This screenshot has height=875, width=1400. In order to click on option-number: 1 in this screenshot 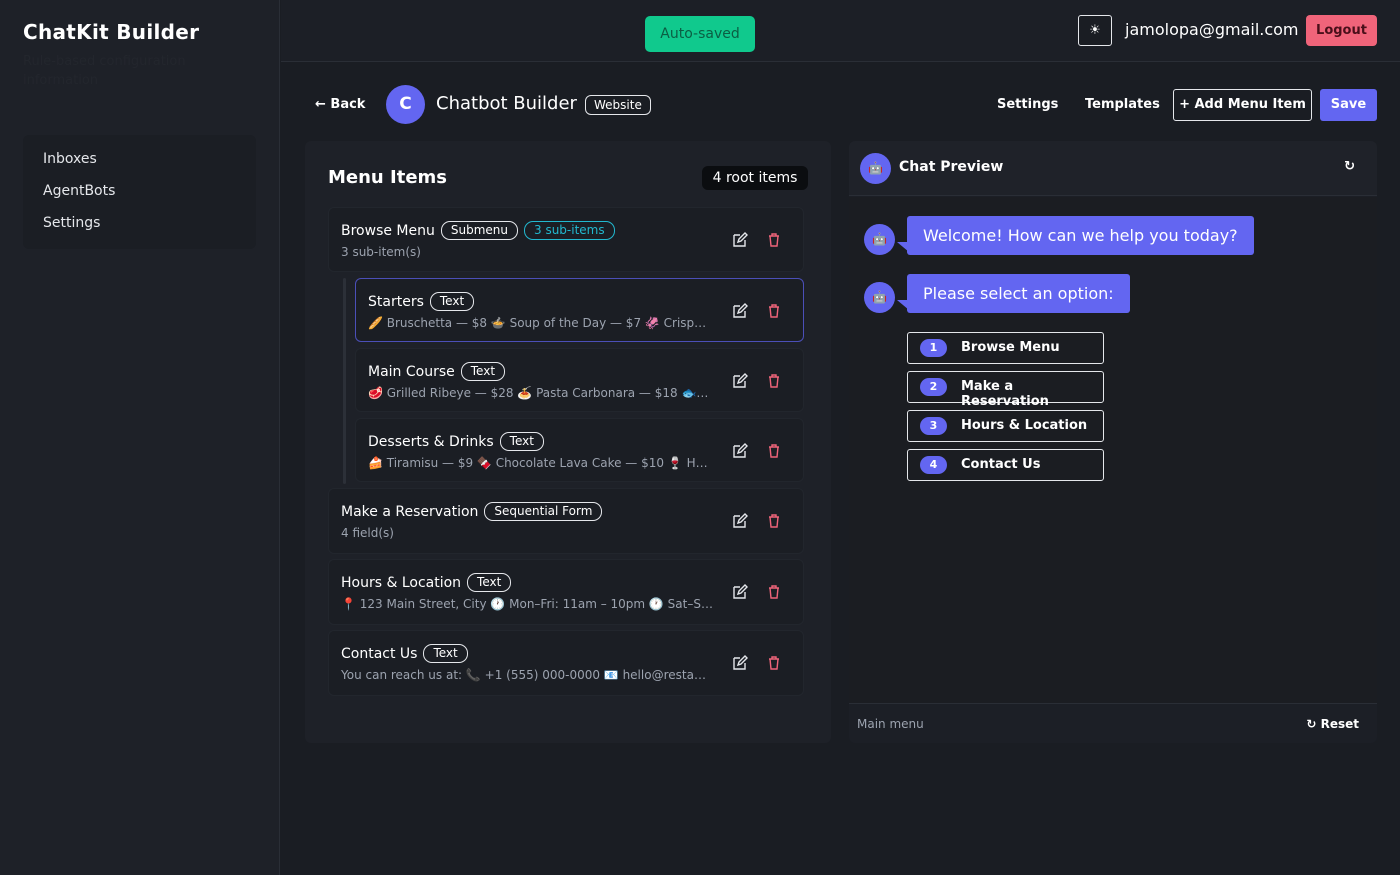, I will do `click(933, 348)`.